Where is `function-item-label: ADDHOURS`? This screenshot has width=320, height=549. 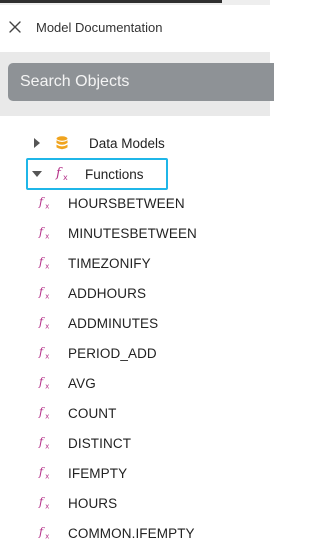
function-item-label: ADDHOURS is located at coordinates (107, 293).